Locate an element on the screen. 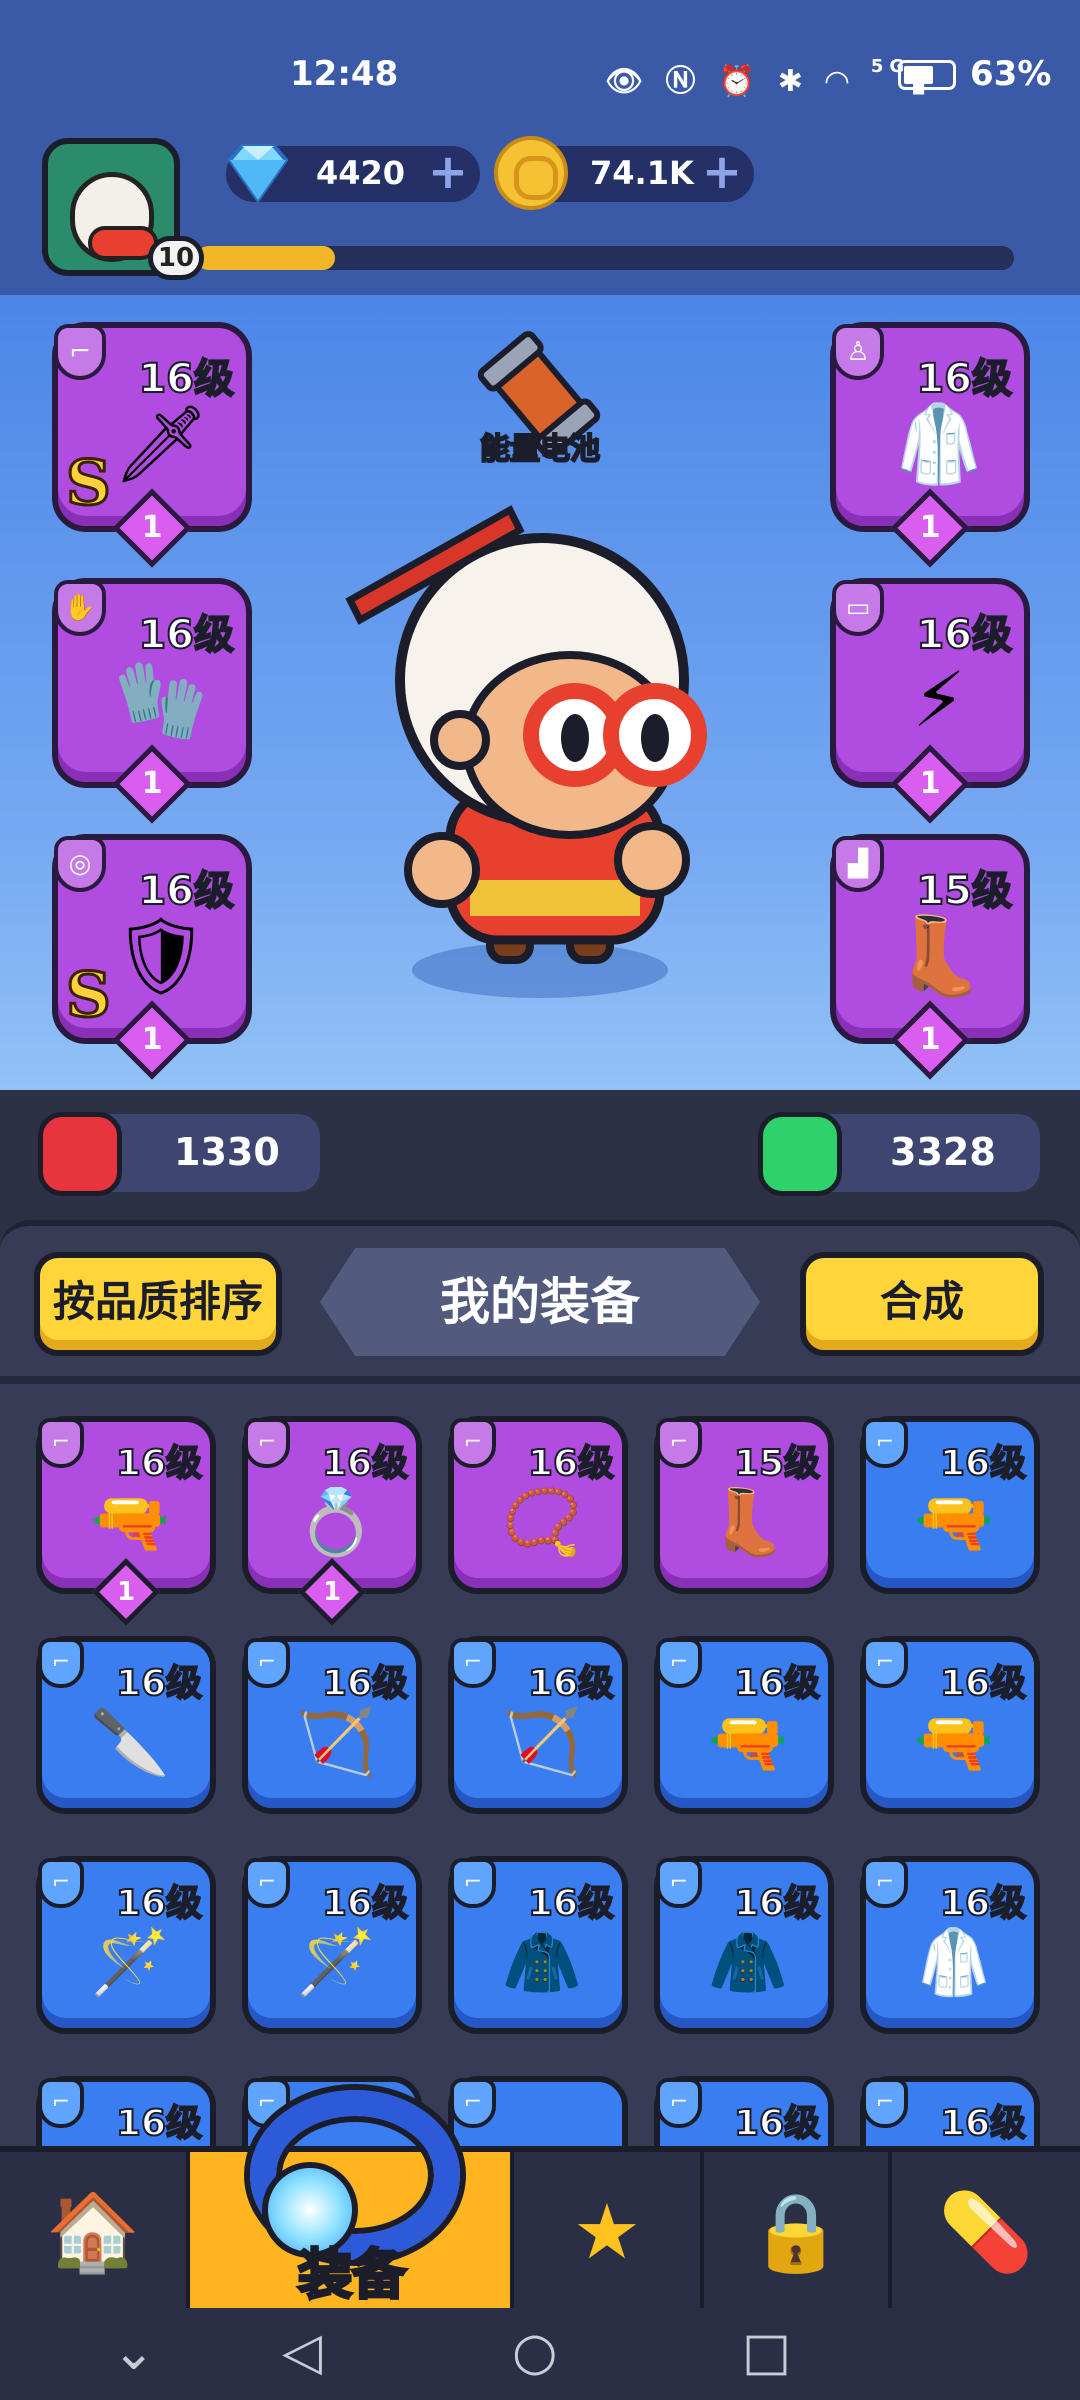 The height and width of the screenshot is (2400, 1080). belt-icon: ⚡ is located at coordinates (939, 699).